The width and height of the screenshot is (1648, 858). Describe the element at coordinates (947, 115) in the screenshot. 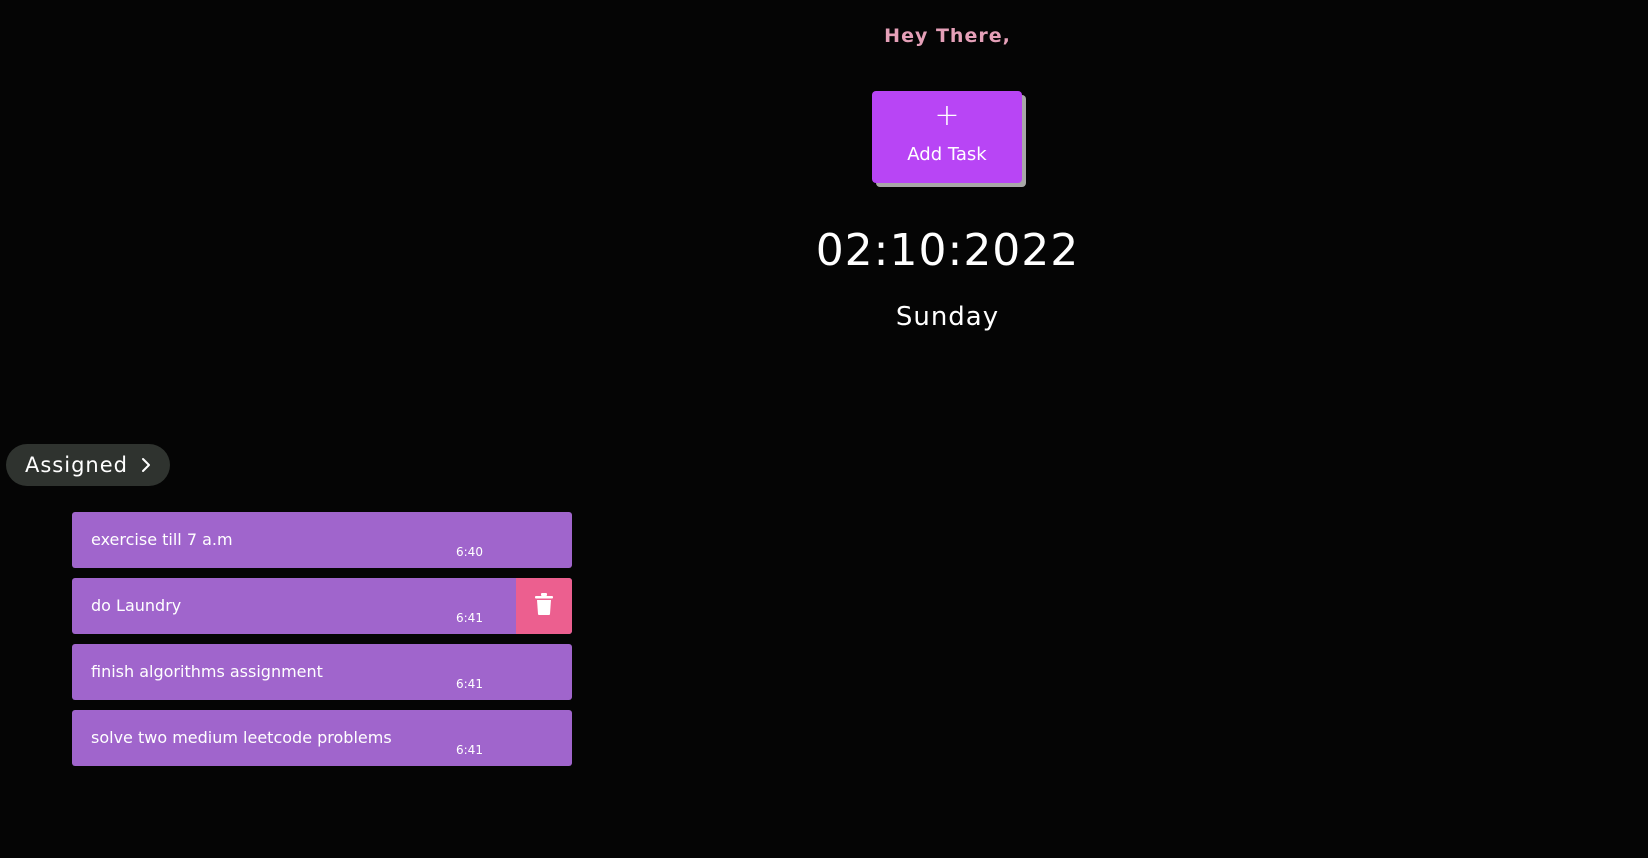

I see `plus-icon: +` at that location.